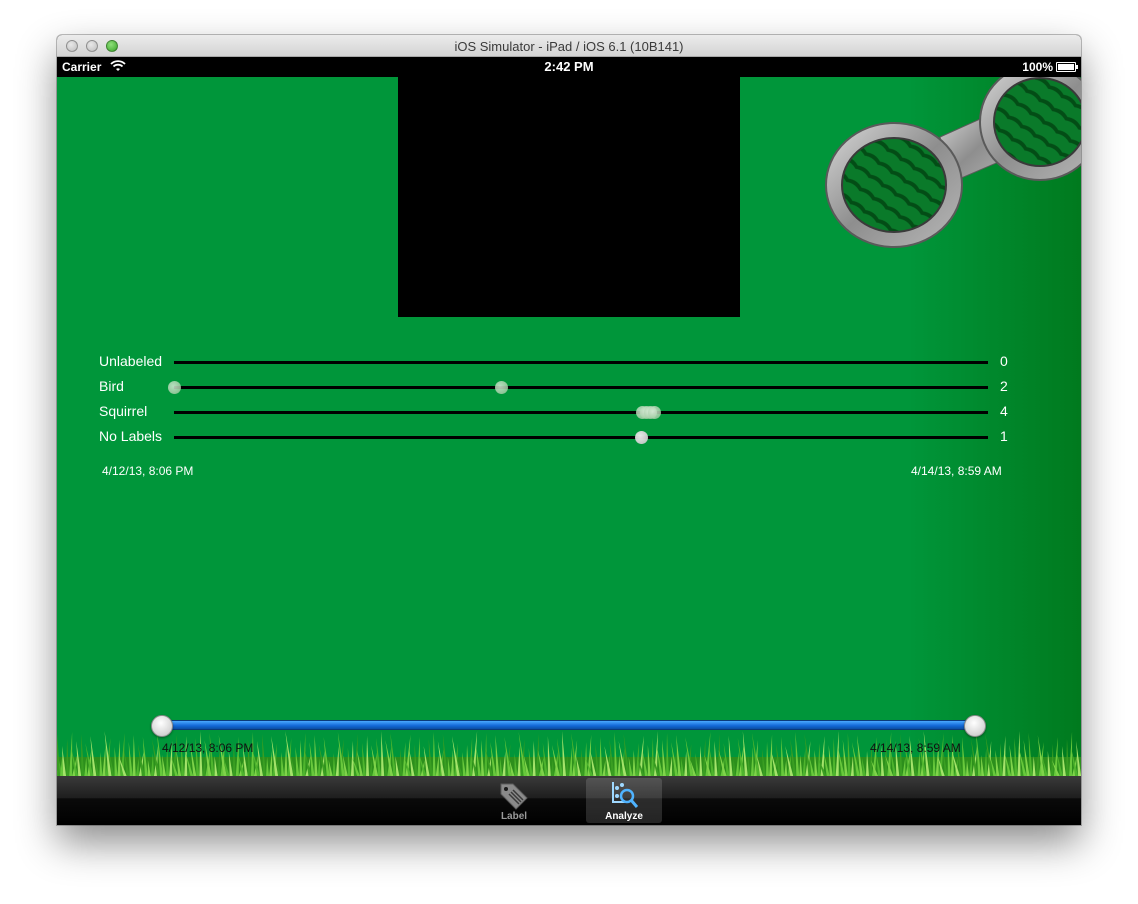 The width and height of the screenshot is (1138, 904). Describe the element at coordinates (131, 436) in the screenshot. I see `row-label: No Labels` at that location.